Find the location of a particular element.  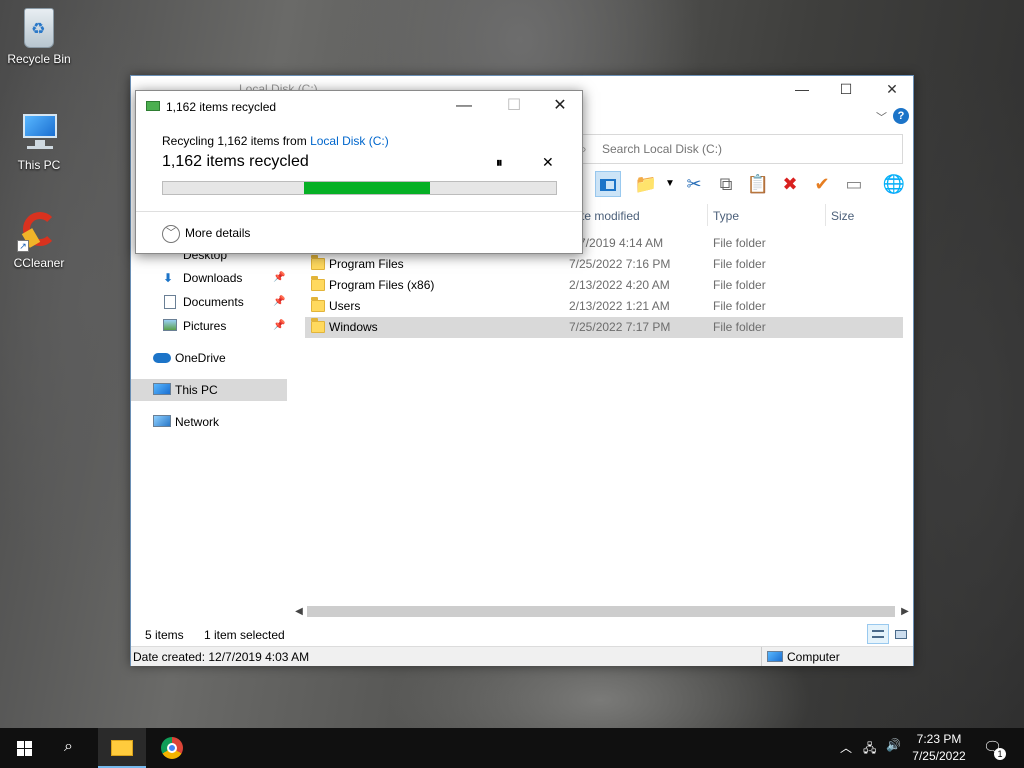

nav-item-downloads: ⬇ Downloads 📌 is located at coordinates (209, 278).